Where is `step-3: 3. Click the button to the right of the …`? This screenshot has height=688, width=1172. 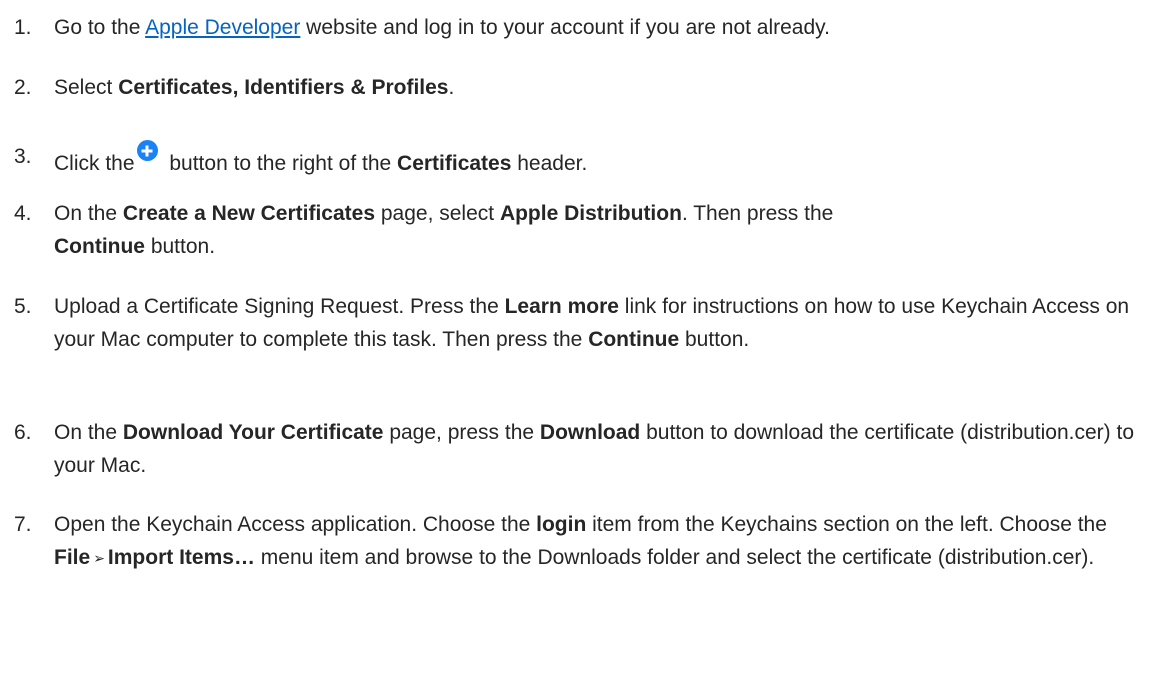
step-3: 3. Click the button to the right of the … is located at coordinates (589, 160).